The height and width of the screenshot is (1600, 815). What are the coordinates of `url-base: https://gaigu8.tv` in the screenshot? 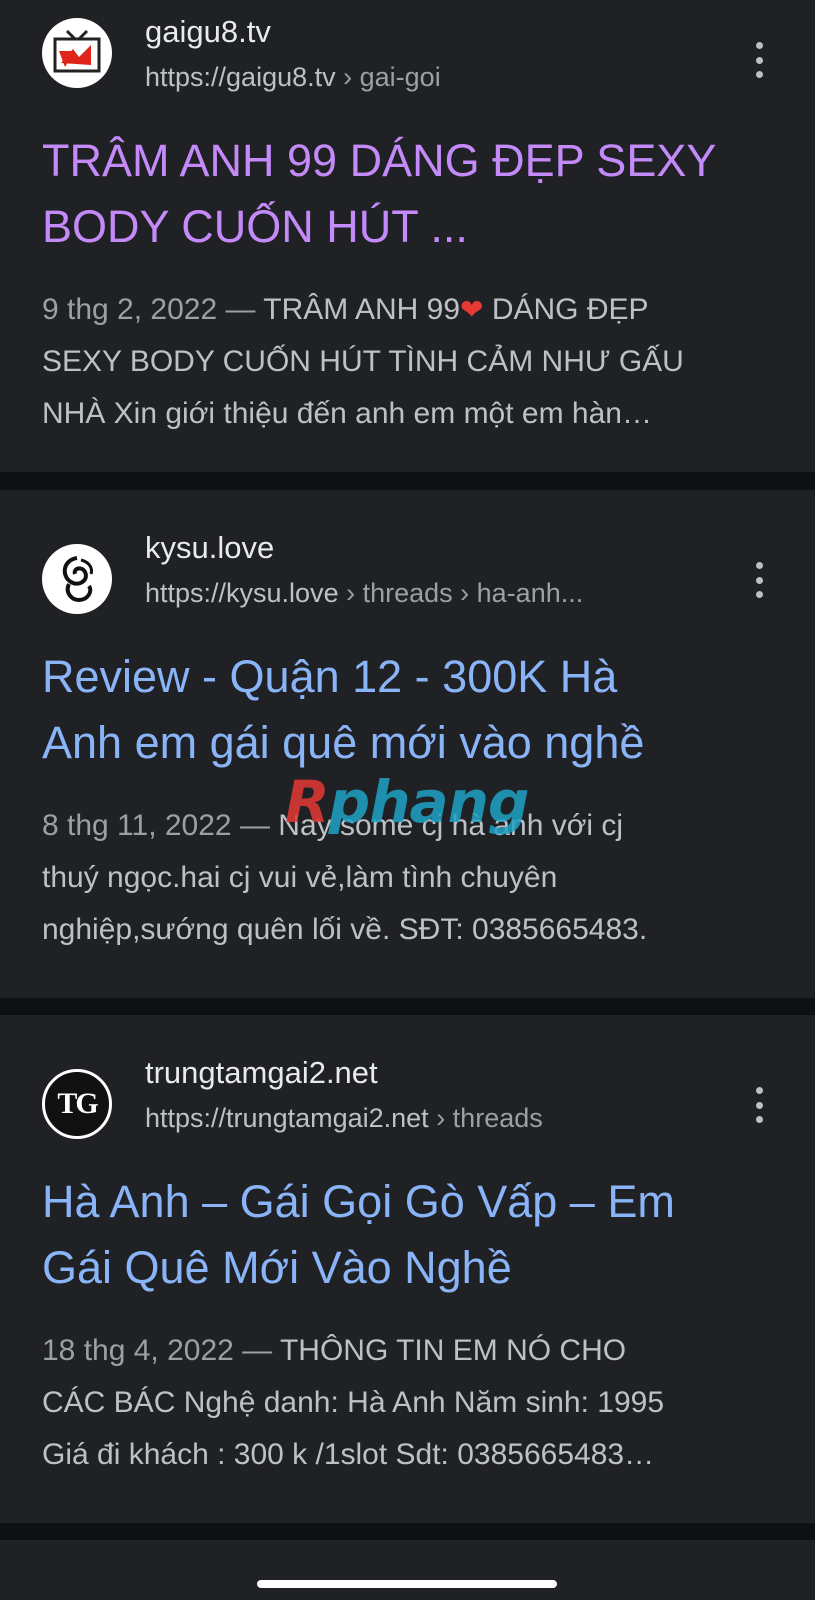 It's located at (240, 77).